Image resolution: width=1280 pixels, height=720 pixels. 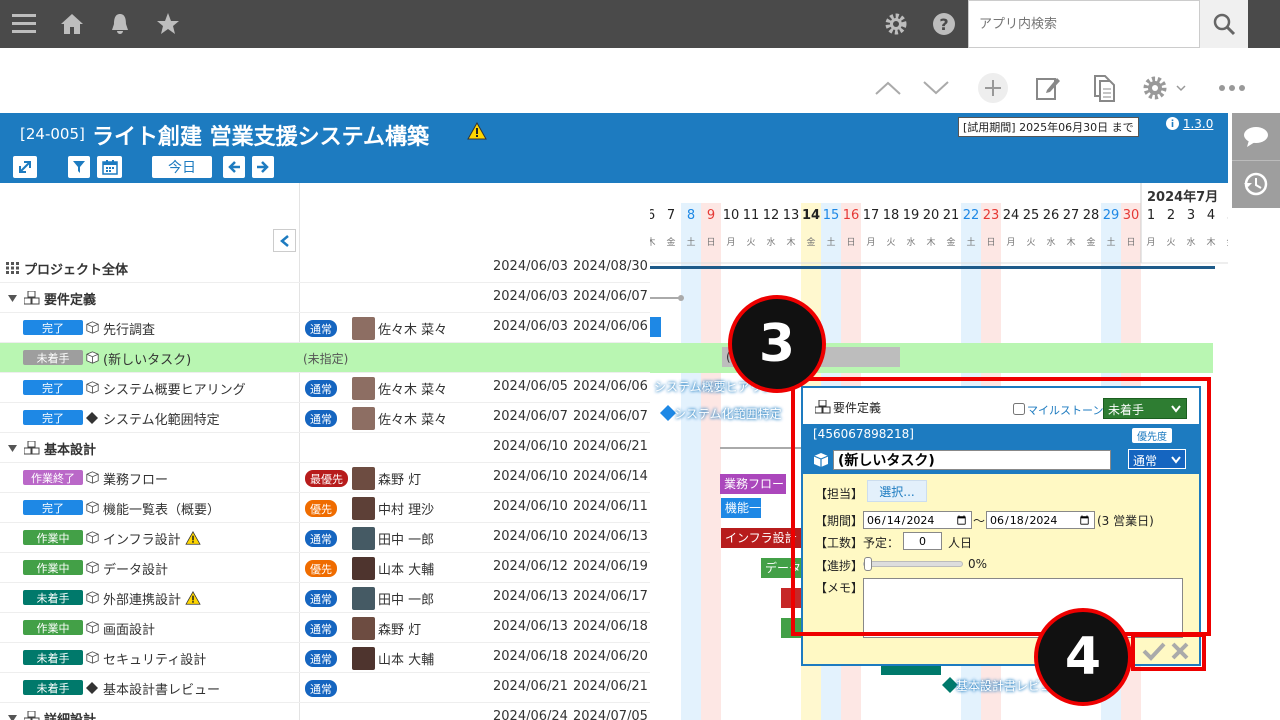 I want to click on calendar-button, so click(x=109, y=167).